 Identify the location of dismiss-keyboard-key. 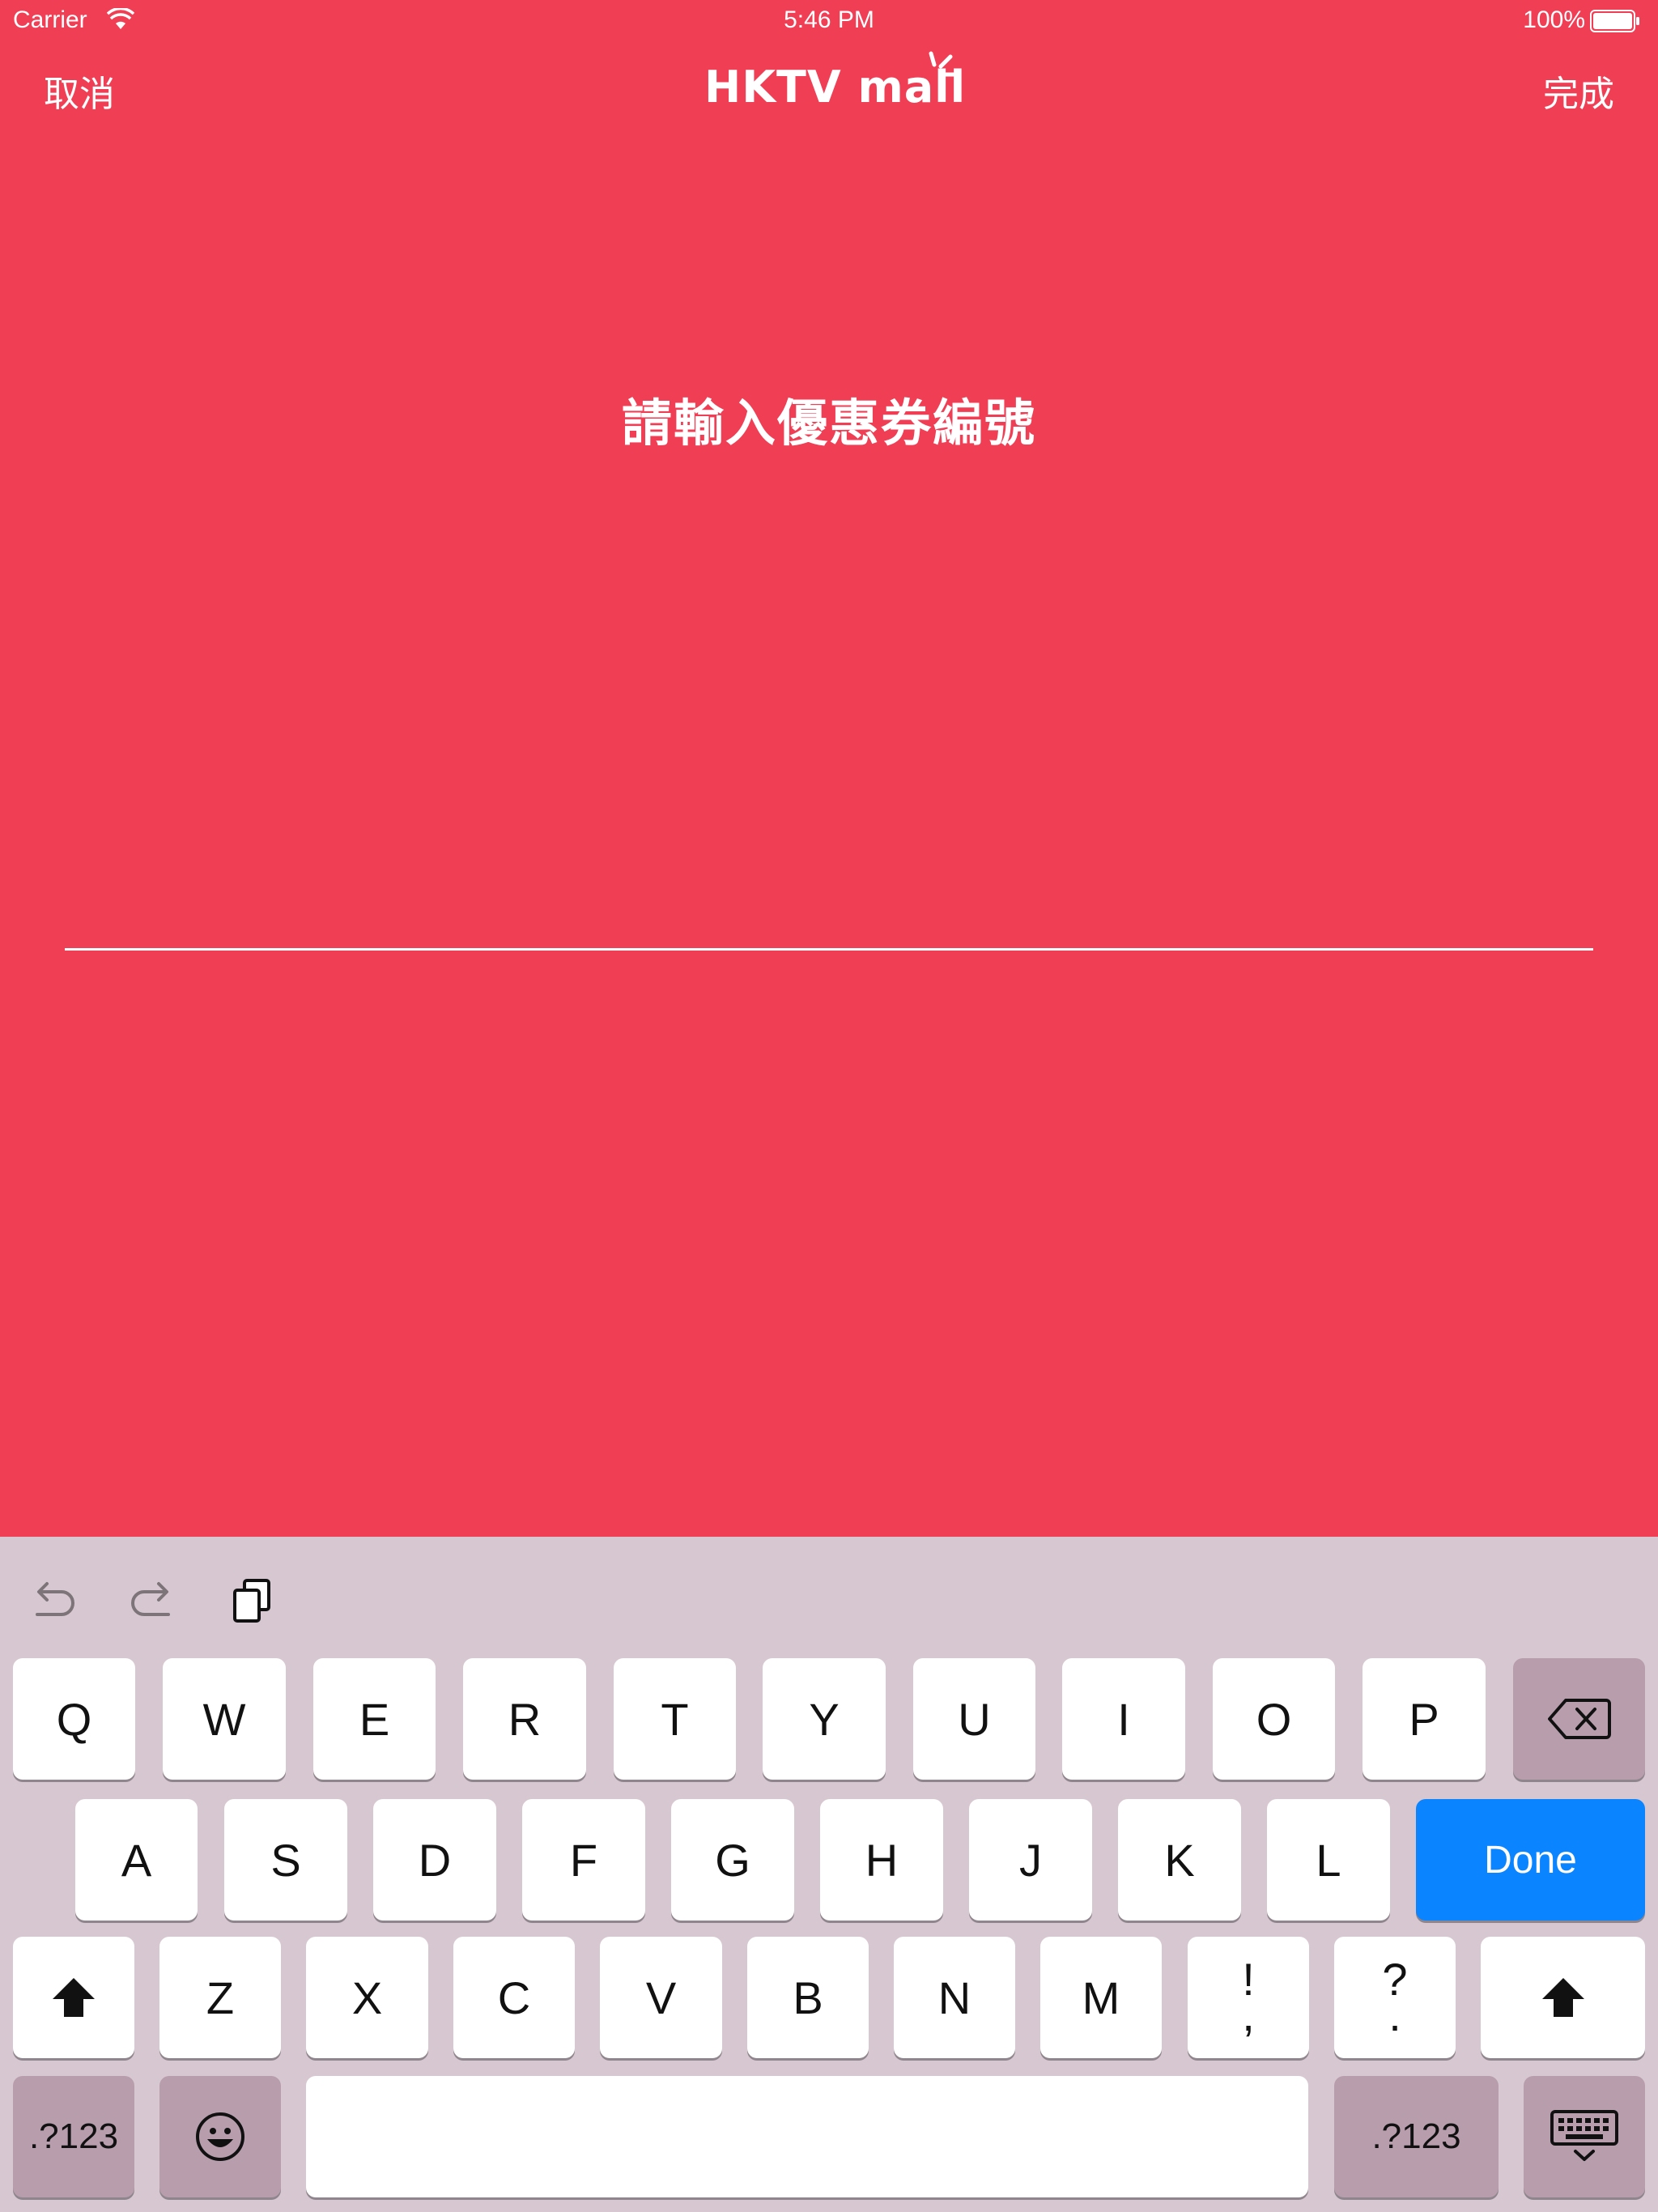
(1584, 2136).